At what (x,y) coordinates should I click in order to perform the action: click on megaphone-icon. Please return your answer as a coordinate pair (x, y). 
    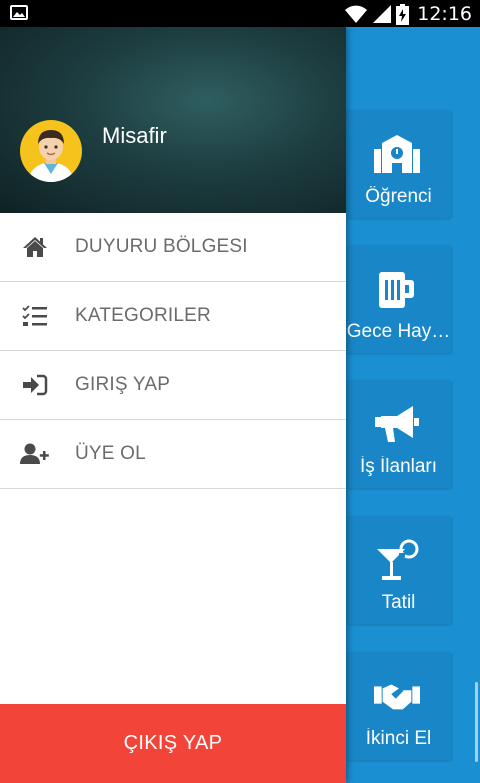
    Looking at the image, I should click on (397, 424).